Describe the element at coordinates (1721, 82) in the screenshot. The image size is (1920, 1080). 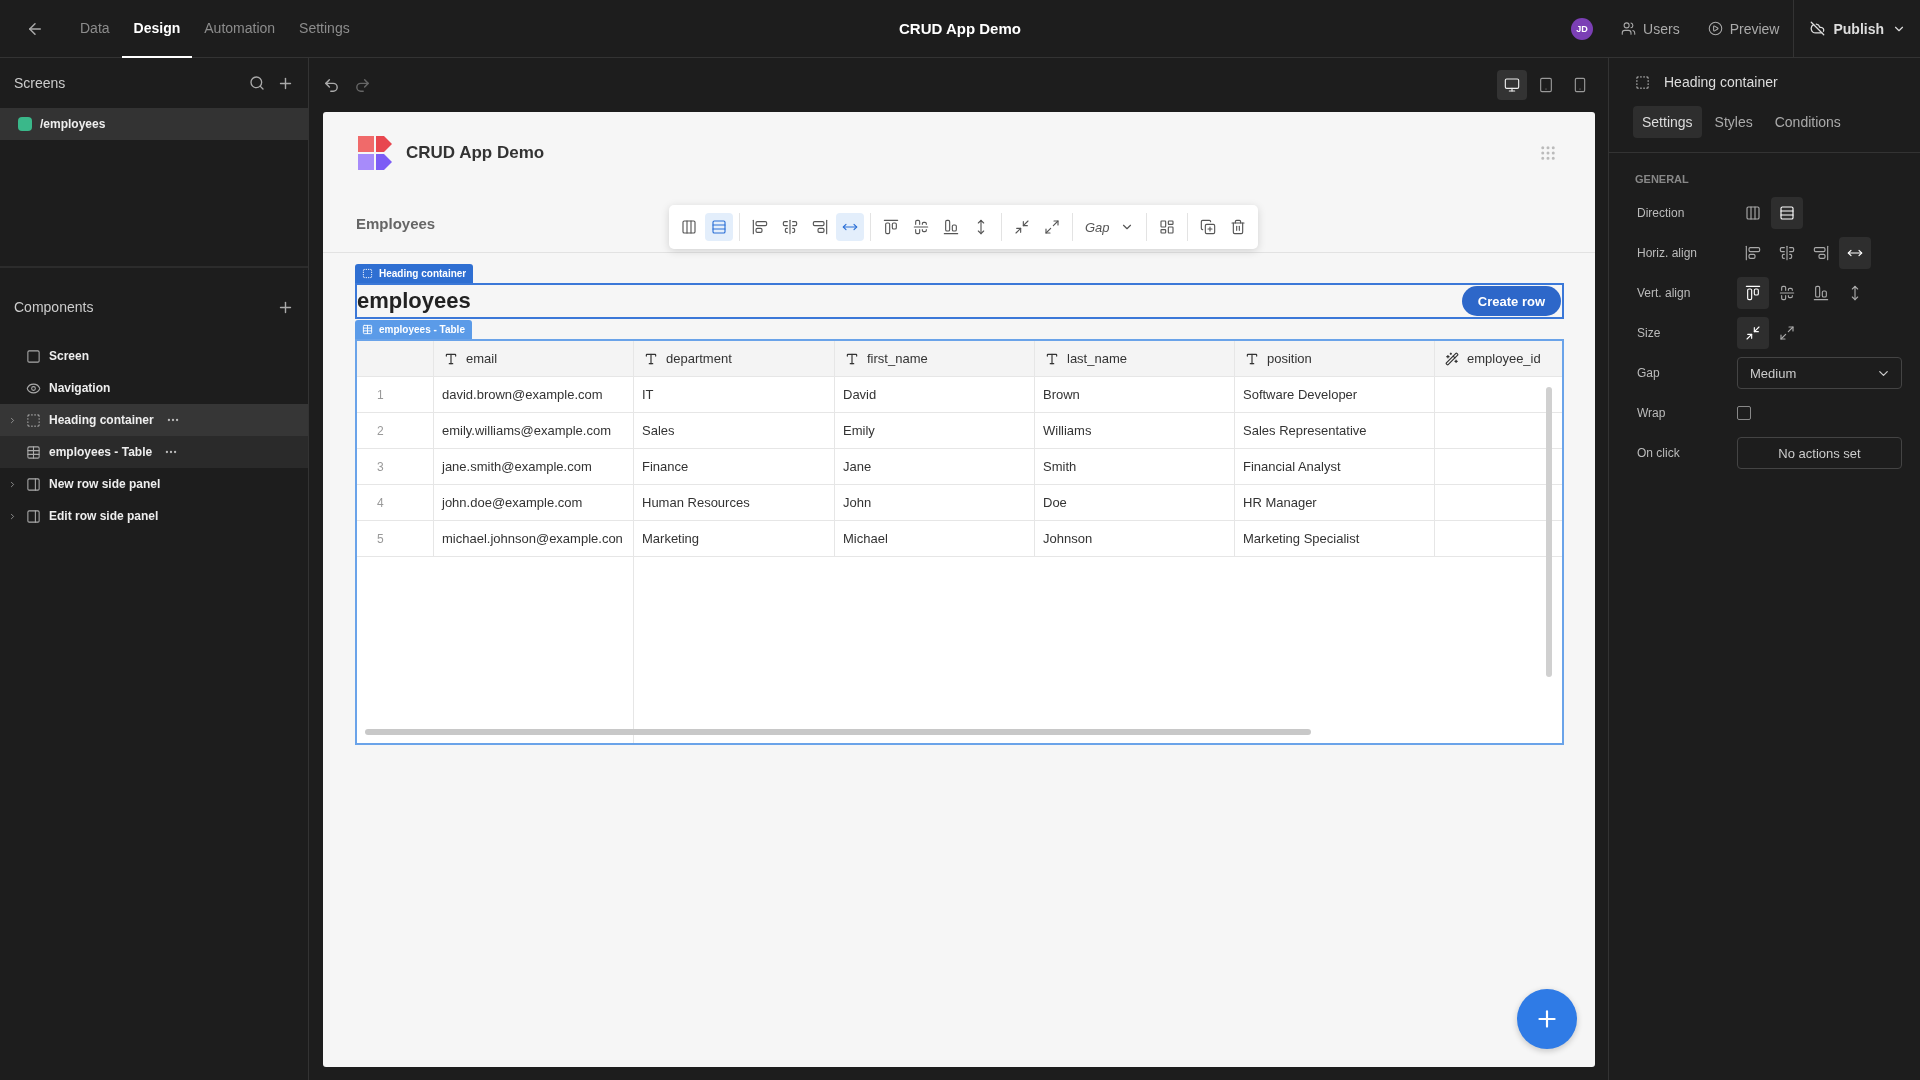
I see `panel-title: Heading container` at that location.